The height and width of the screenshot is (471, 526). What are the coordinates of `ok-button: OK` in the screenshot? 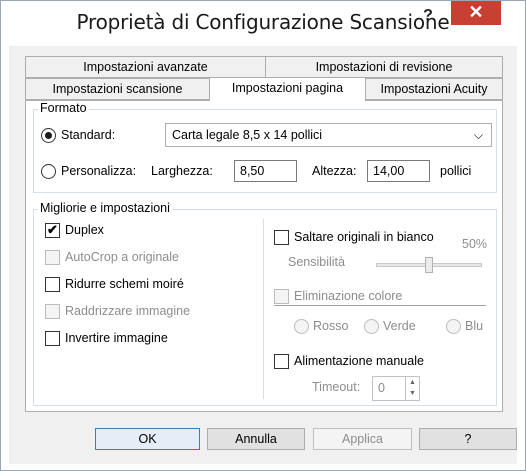 It's located at (147, 439).